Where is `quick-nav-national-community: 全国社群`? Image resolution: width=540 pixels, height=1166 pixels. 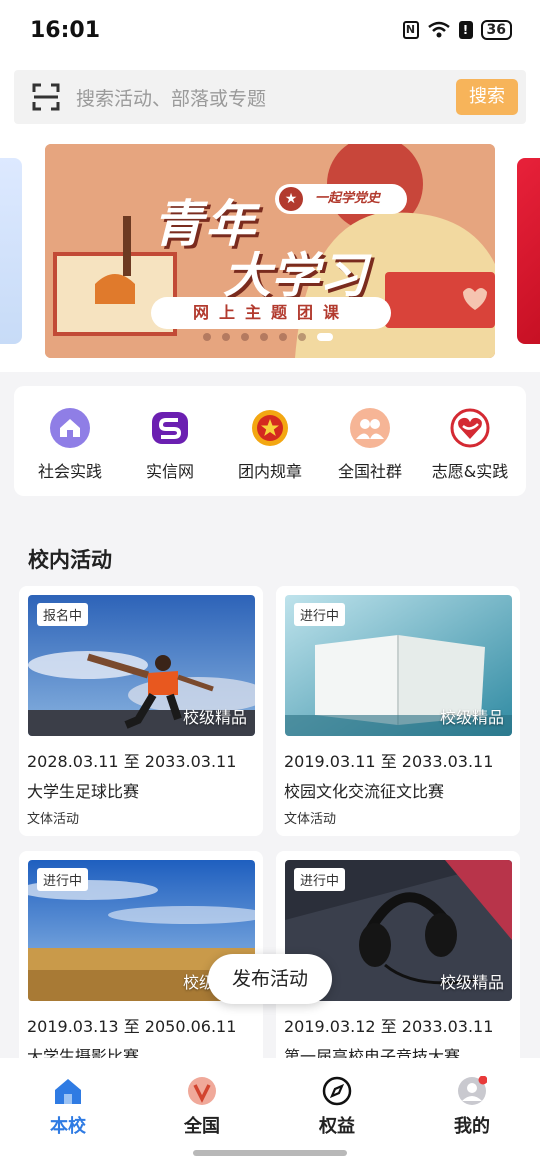 quick-nav-national-community: 全国社群 is located at coordinates (370, 441).